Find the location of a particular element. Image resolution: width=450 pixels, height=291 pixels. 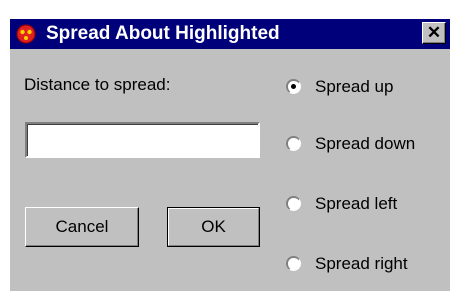

cancel-button: Cancel is located at coordinates (82, 227).